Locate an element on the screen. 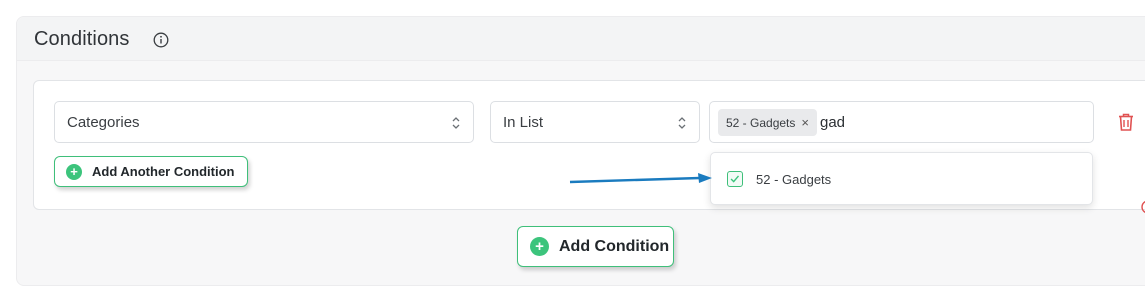 This screenshot has width=1145, height=292. field-select-value: Categories is located at coordinates (103, 122).